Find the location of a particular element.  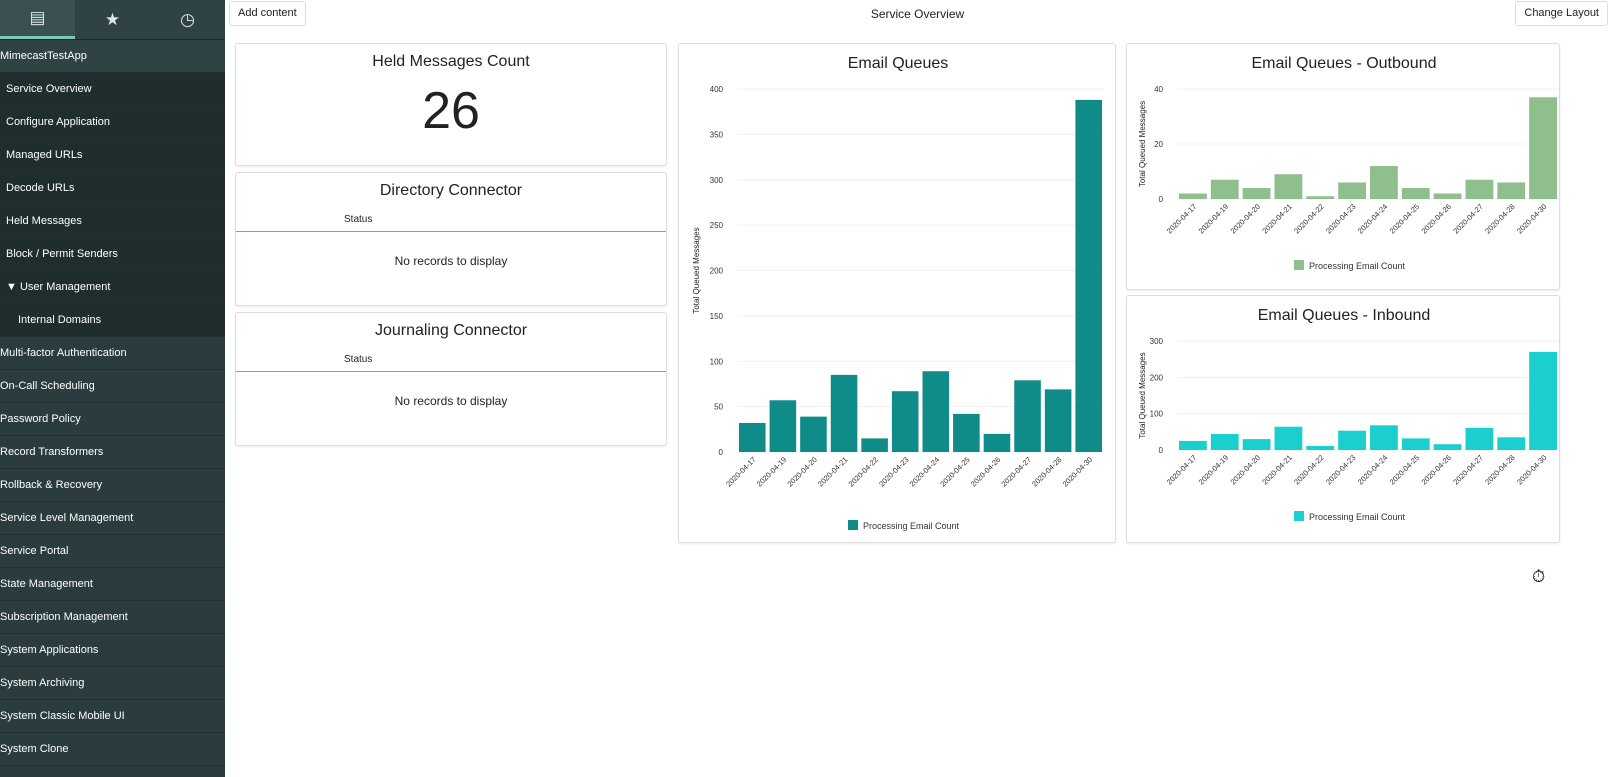

sidebar-app-service-portal: Service Portal is located at coordinates (112, 551).